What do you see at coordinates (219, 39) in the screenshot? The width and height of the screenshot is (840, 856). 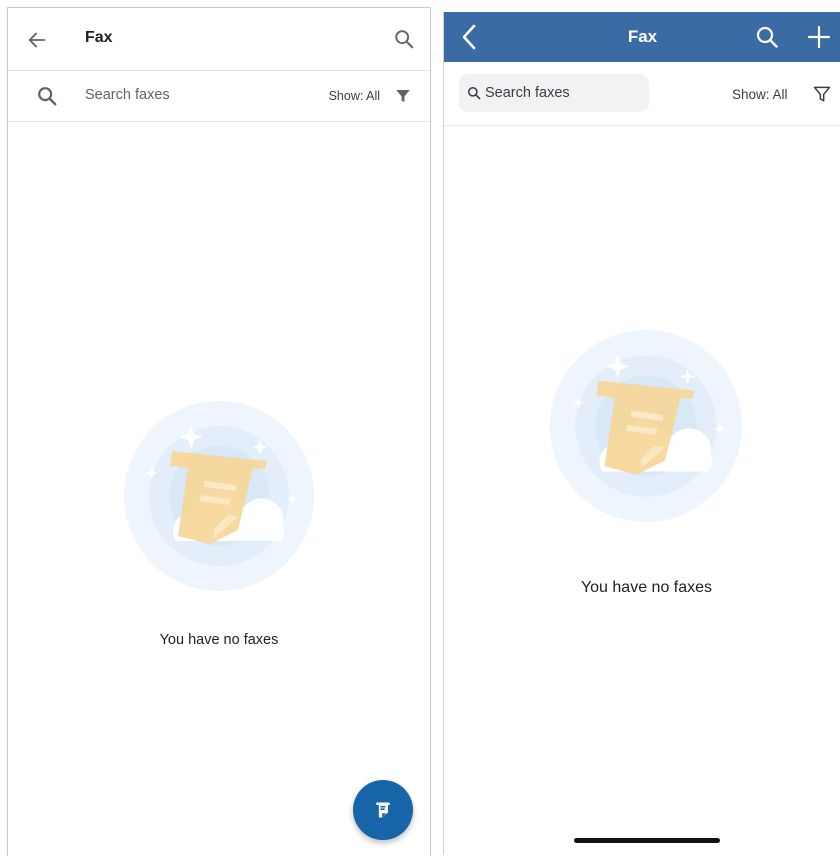 I see `app-bar: Fax` at bounding box center [219, 39].